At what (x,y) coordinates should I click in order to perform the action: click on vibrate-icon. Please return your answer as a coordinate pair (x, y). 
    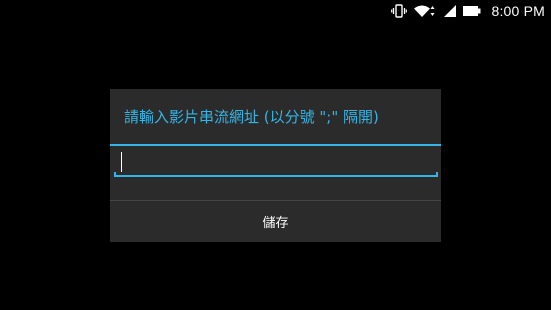
    Looking at the image, I should click on (399, 11).